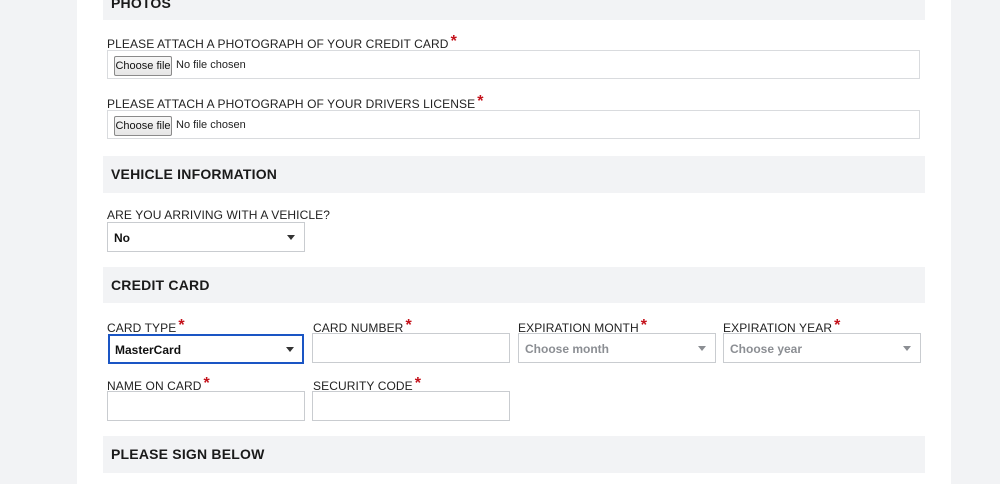 The width and height of the screenshot is (1000, 484). I want to click on security-code-input, so click(411, 406).